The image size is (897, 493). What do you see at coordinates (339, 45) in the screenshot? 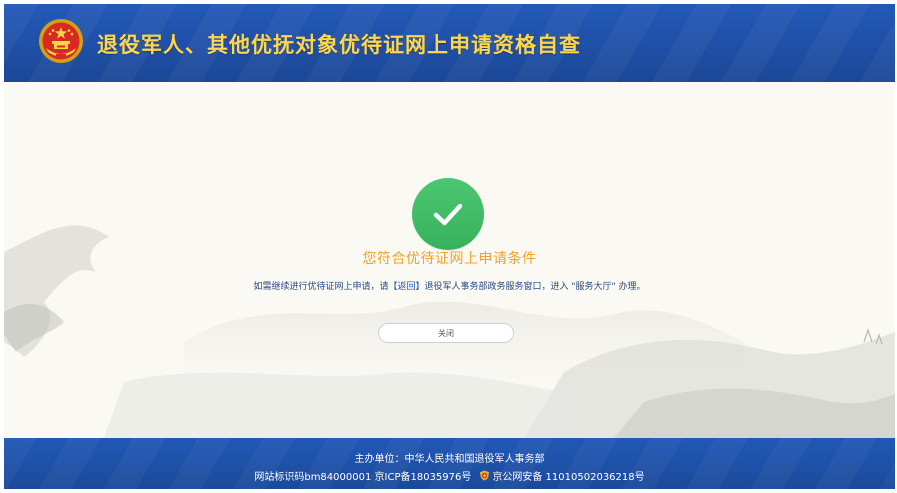
I see `page-title: 退役军人、其他优抚对象优待证网上申请资格自查` at bounding box center [339, 45].